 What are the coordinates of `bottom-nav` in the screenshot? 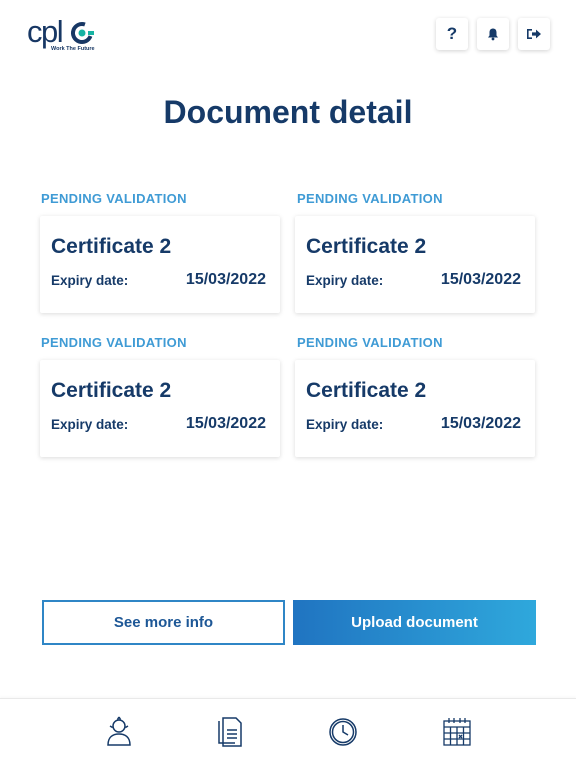 It's located at (288, 733).